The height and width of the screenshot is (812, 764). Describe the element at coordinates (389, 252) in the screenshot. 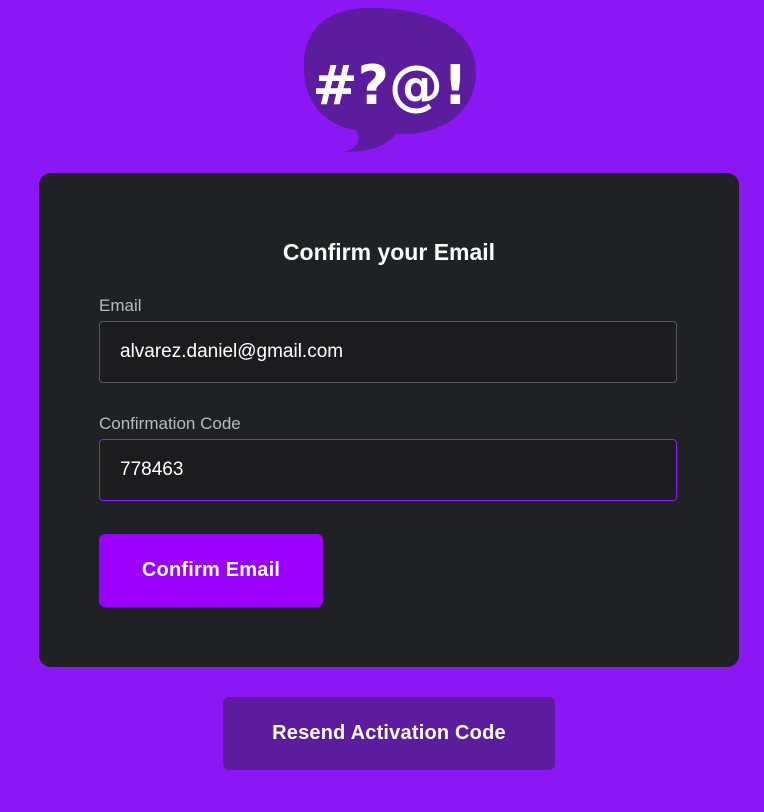

I see `page-title: Confirm your Email` at that location.